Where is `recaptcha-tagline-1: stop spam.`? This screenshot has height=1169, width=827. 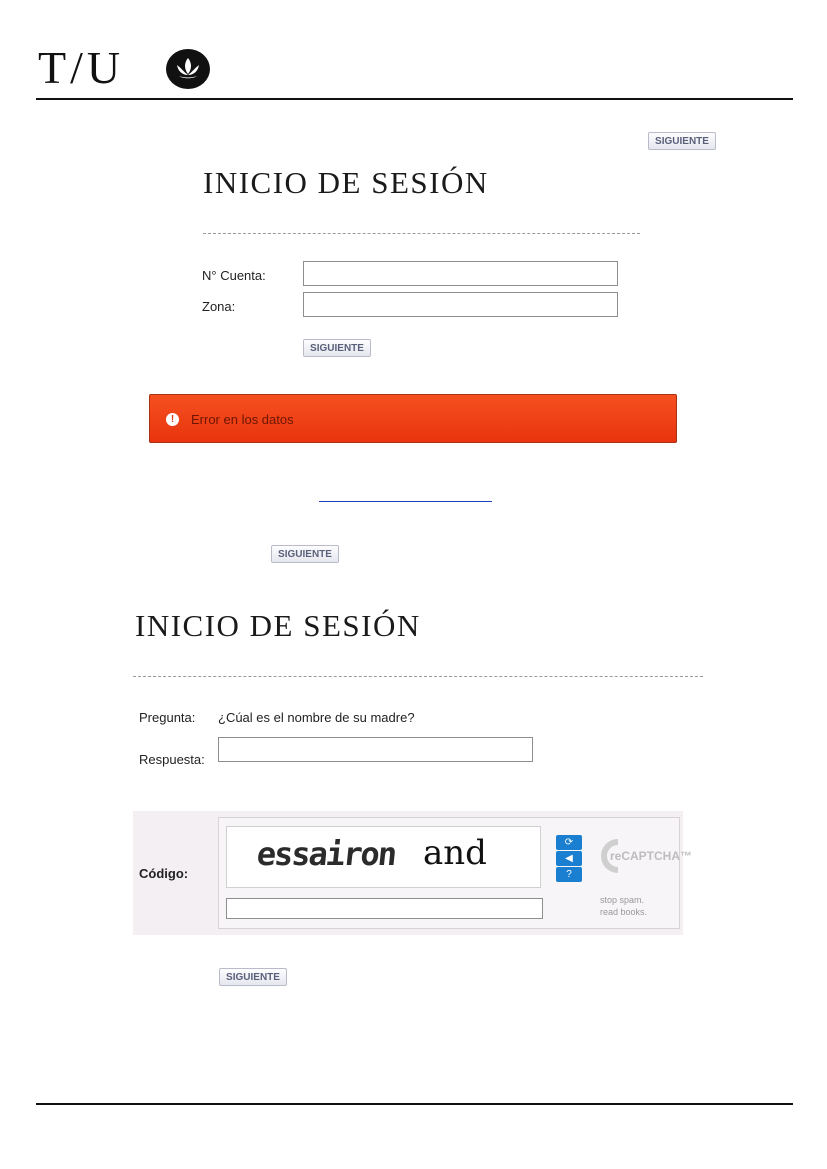 recaptcha-tagline-1: stop spam. is located at coordinates (622, 900).